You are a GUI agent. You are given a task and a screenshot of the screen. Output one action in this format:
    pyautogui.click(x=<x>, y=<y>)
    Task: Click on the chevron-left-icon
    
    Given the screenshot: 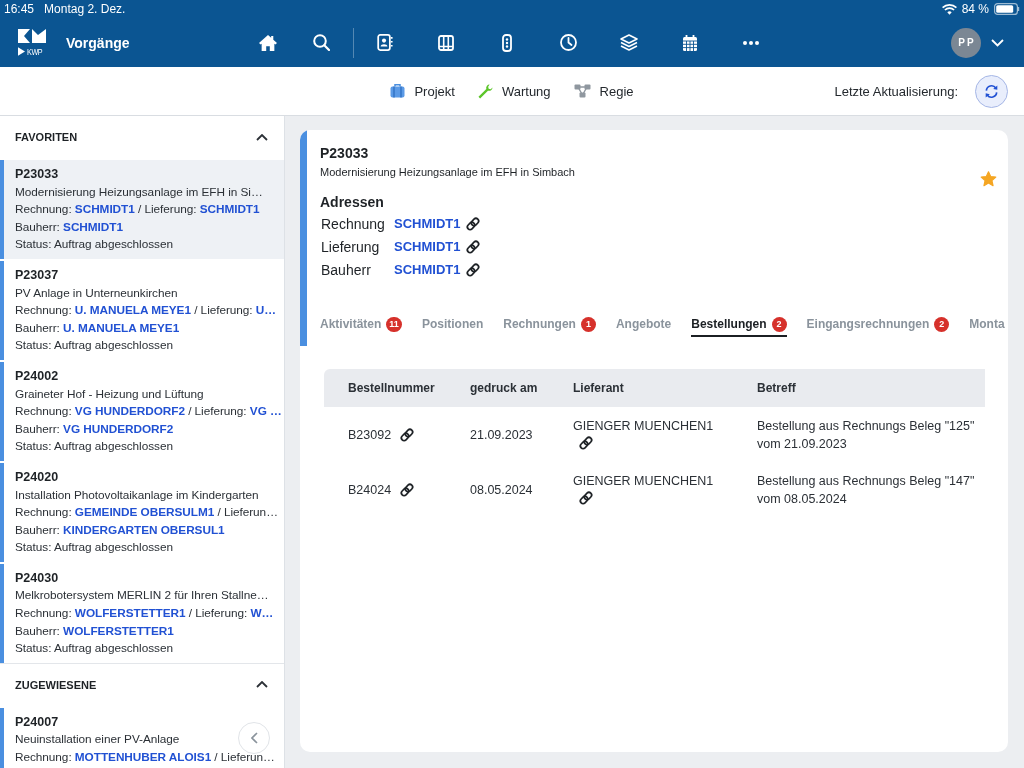 What is the action you would take?
    pyautogui.click(x=254, y=738)
    